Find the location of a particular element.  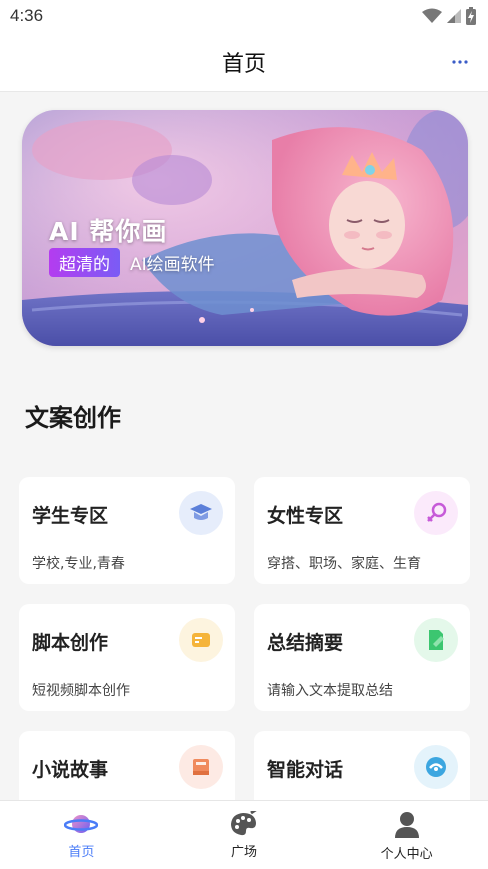

book-icon is located at coordinates (201, 767).